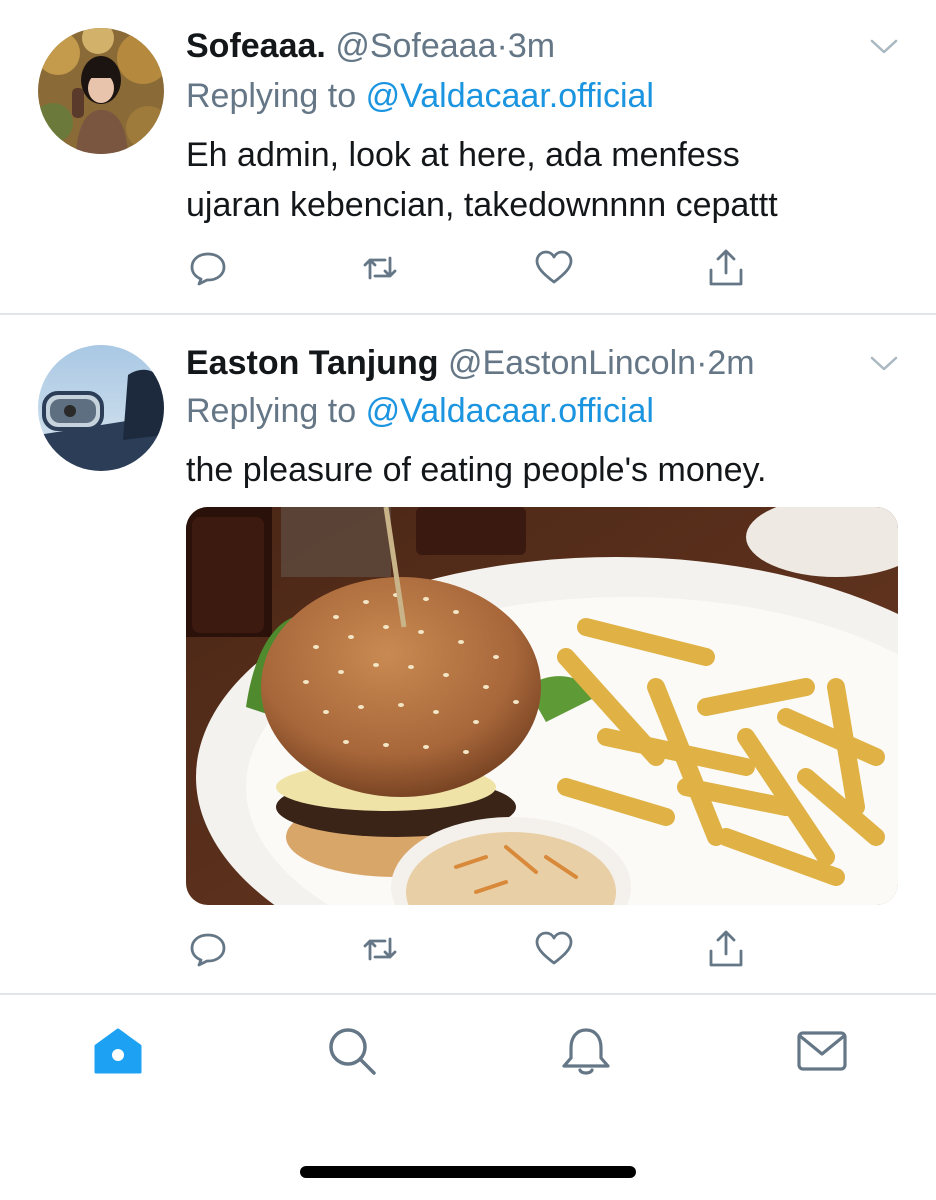 Image resolution: width=936 pixels, height=1200 pixels. I want to click on username: @Sofeaaa, so click(415, 46).